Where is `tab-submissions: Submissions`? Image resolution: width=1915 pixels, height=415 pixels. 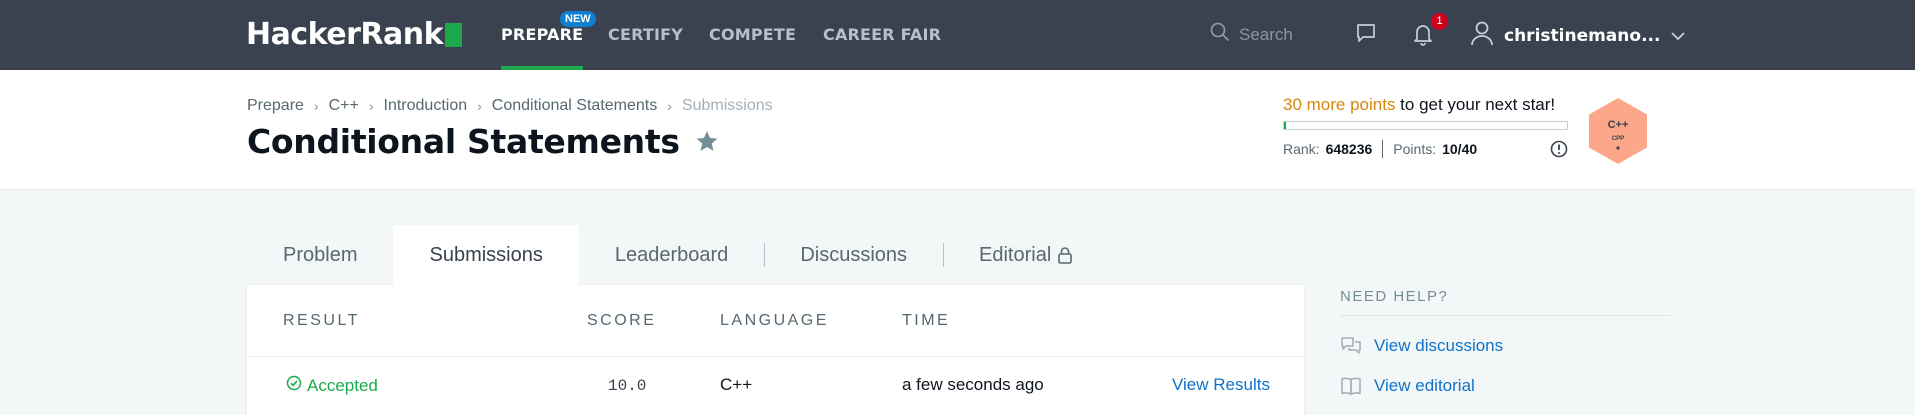 tab-submissions: Submissions is located at coordinates (486, 255).